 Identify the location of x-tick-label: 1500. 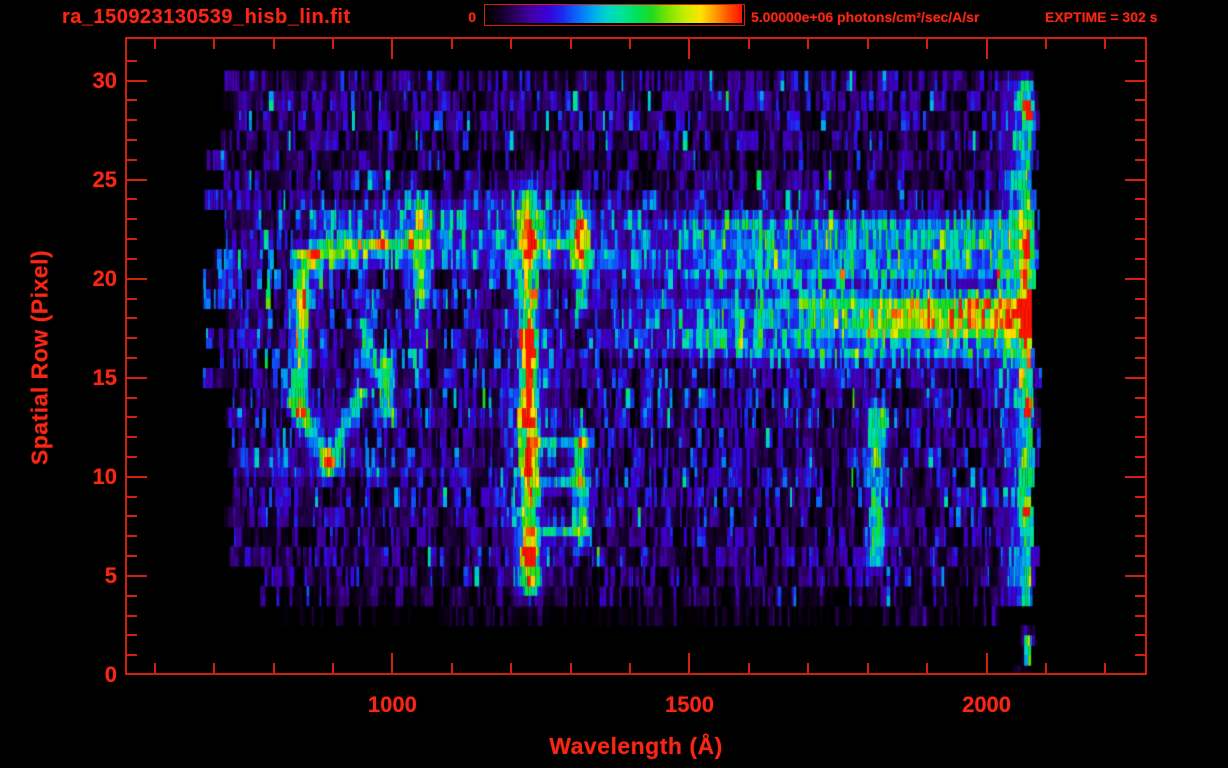
(689, 704).